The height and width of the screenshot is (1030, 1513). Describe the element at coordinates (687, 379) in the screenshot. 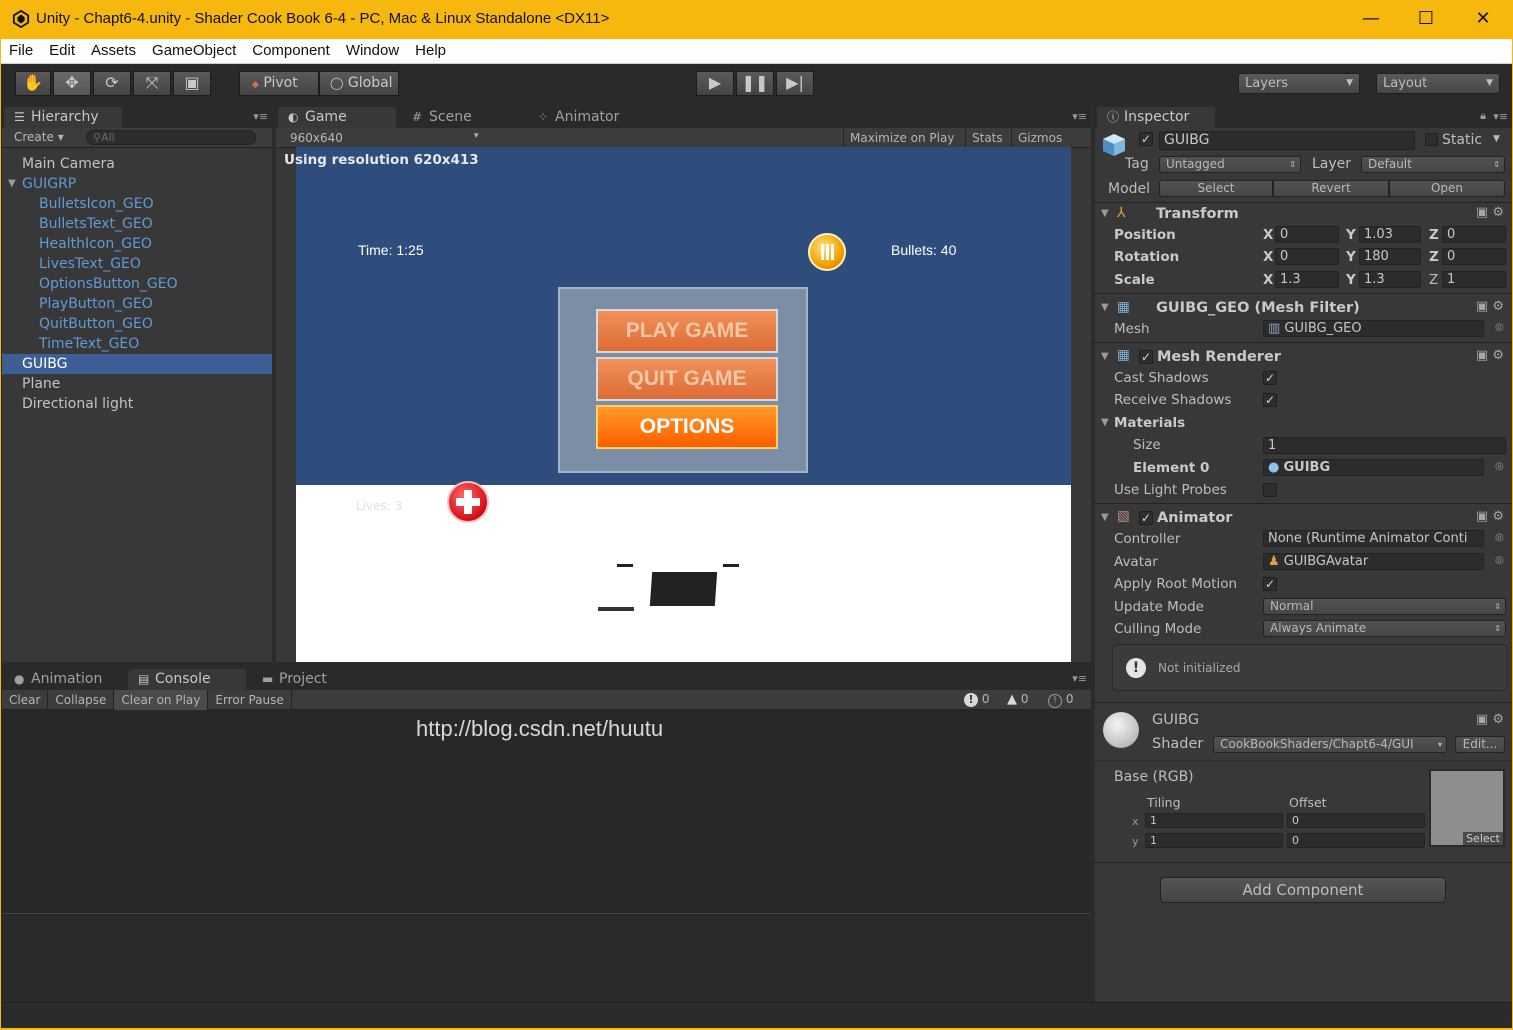

I see `quit-game-button: QUIT GAME` at that location.